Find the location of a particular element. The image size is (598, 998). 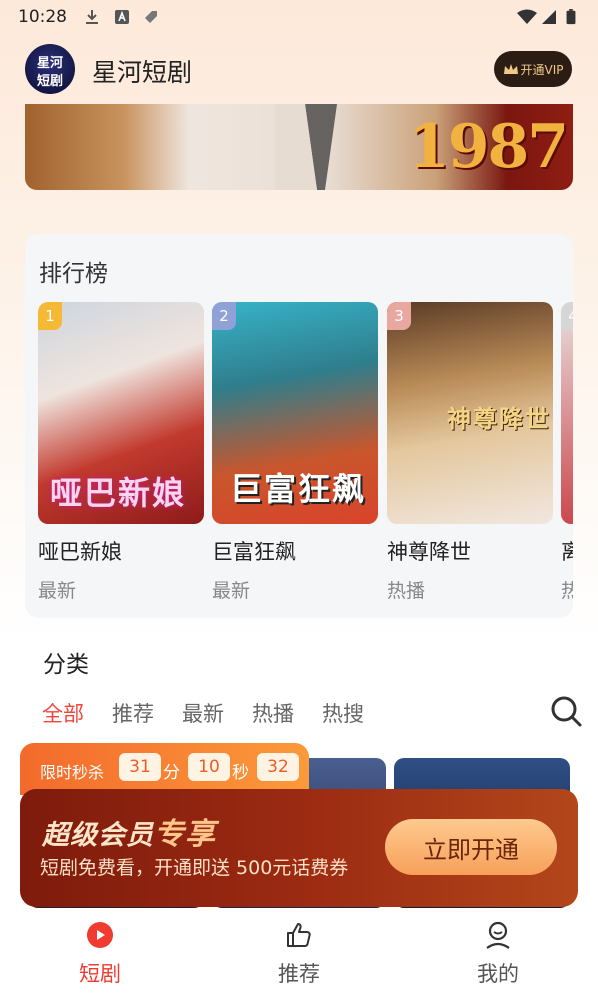

play-circle-icon is located at coordinates (100, 935).